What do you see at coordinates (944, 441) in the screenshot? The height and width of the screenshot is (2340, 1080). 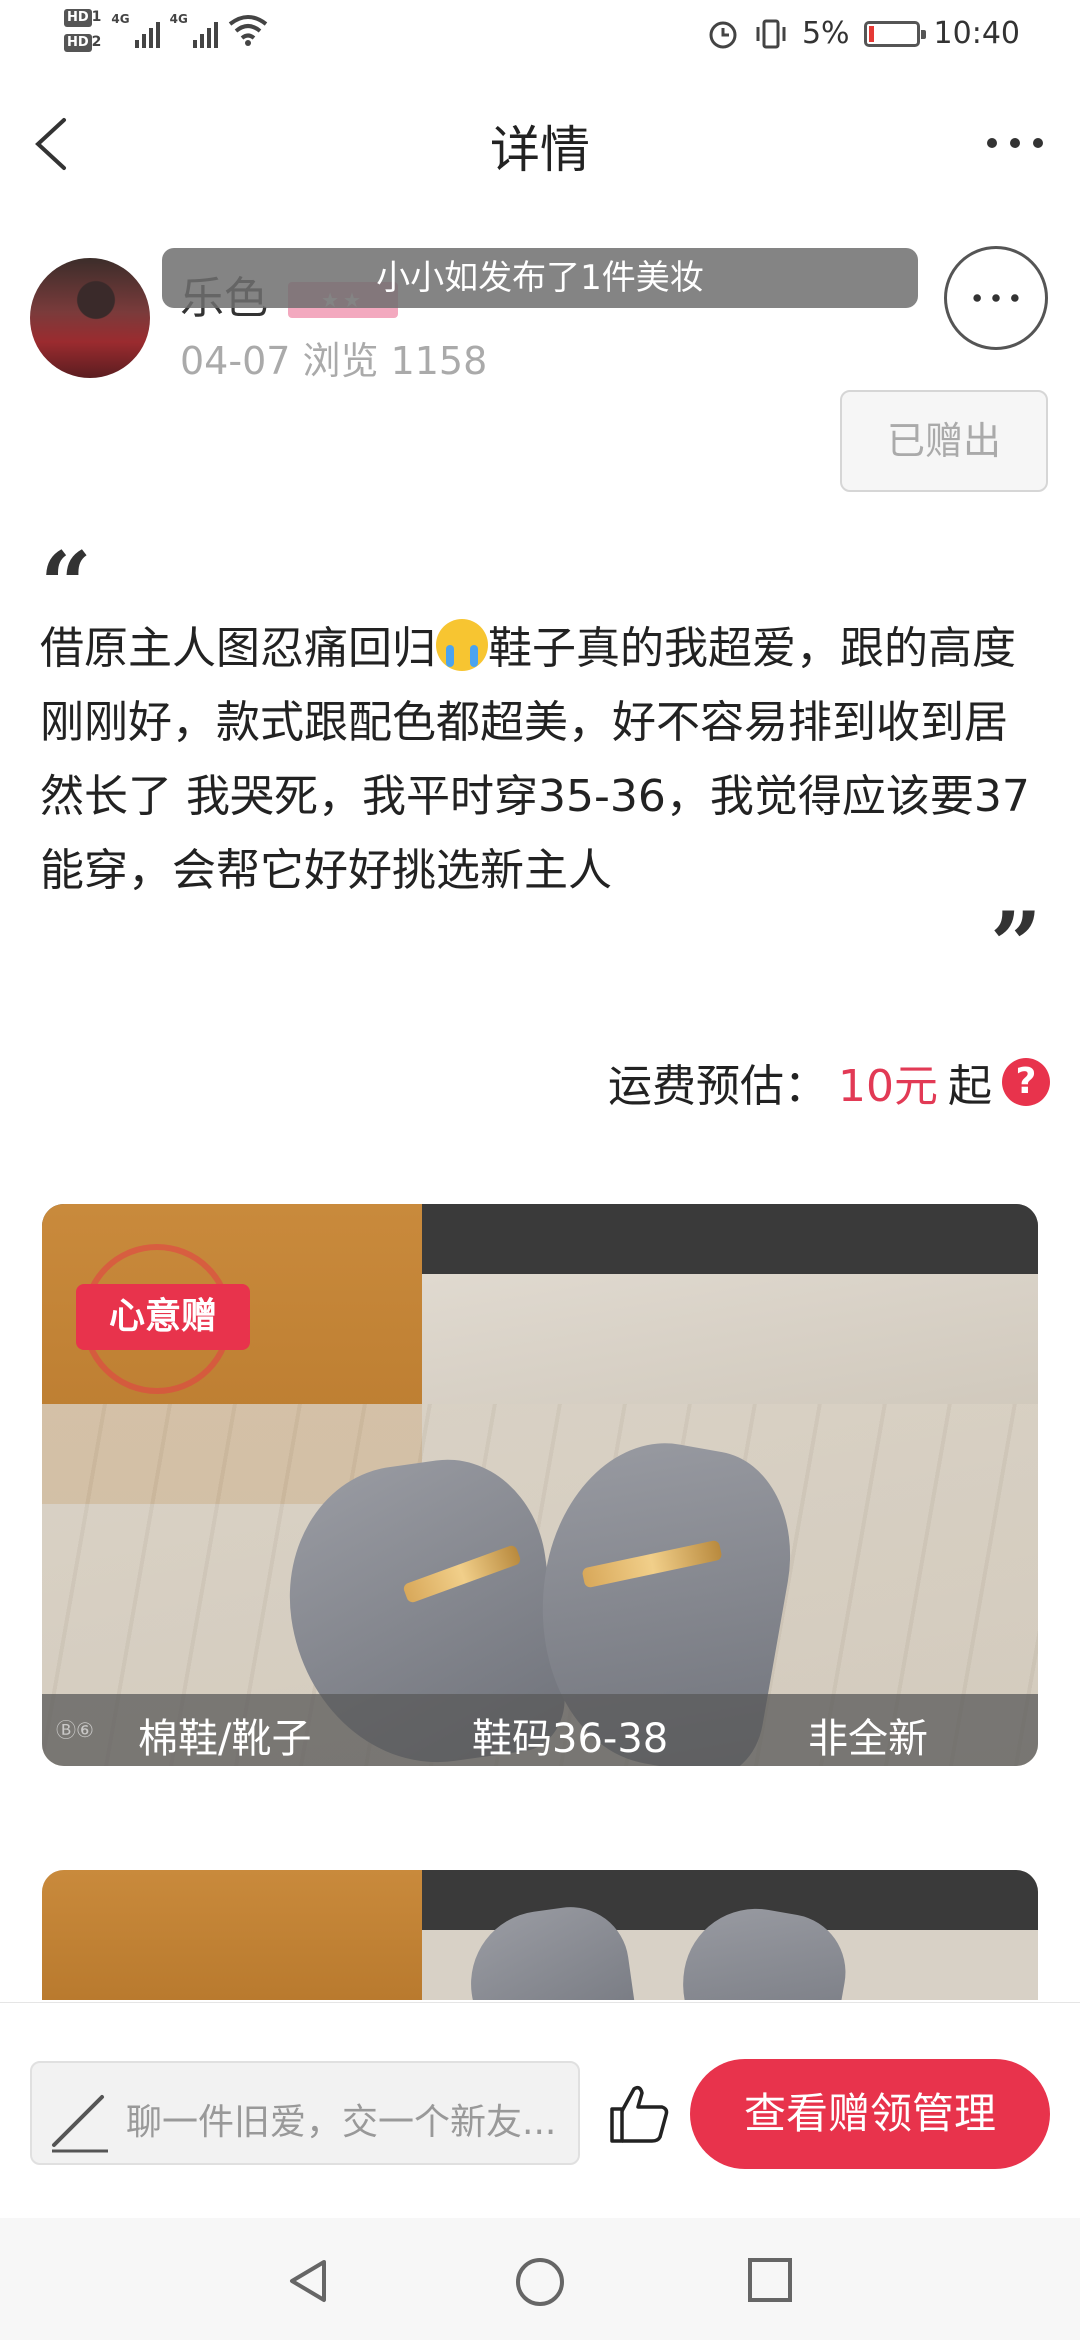 I see `gifted-button: 已赠出` at bounding box center [944, 441].